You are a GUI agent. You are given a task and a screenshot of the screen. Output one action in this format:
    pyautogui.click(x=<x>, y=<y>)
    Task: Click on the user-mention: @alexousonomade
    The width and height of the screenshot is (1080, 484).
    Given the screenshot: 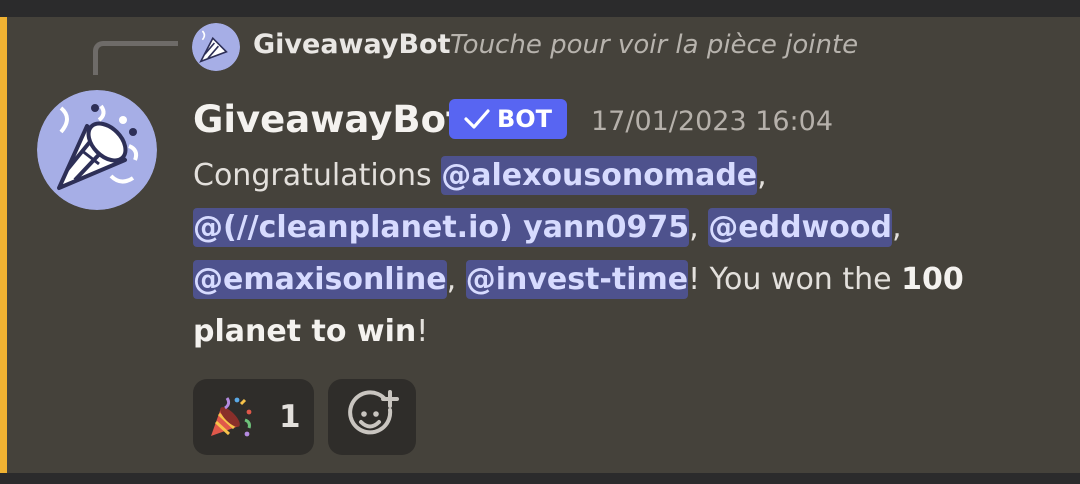 What is the action you would take?
    pyautogui.click(x=599, y=175)
    